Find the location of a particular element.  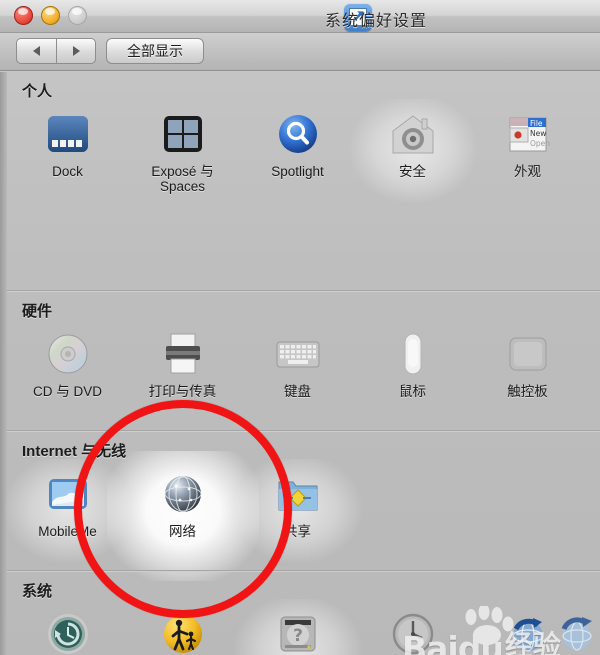

page-title: 系统偏好设置 is located at coordinates (375, 21).